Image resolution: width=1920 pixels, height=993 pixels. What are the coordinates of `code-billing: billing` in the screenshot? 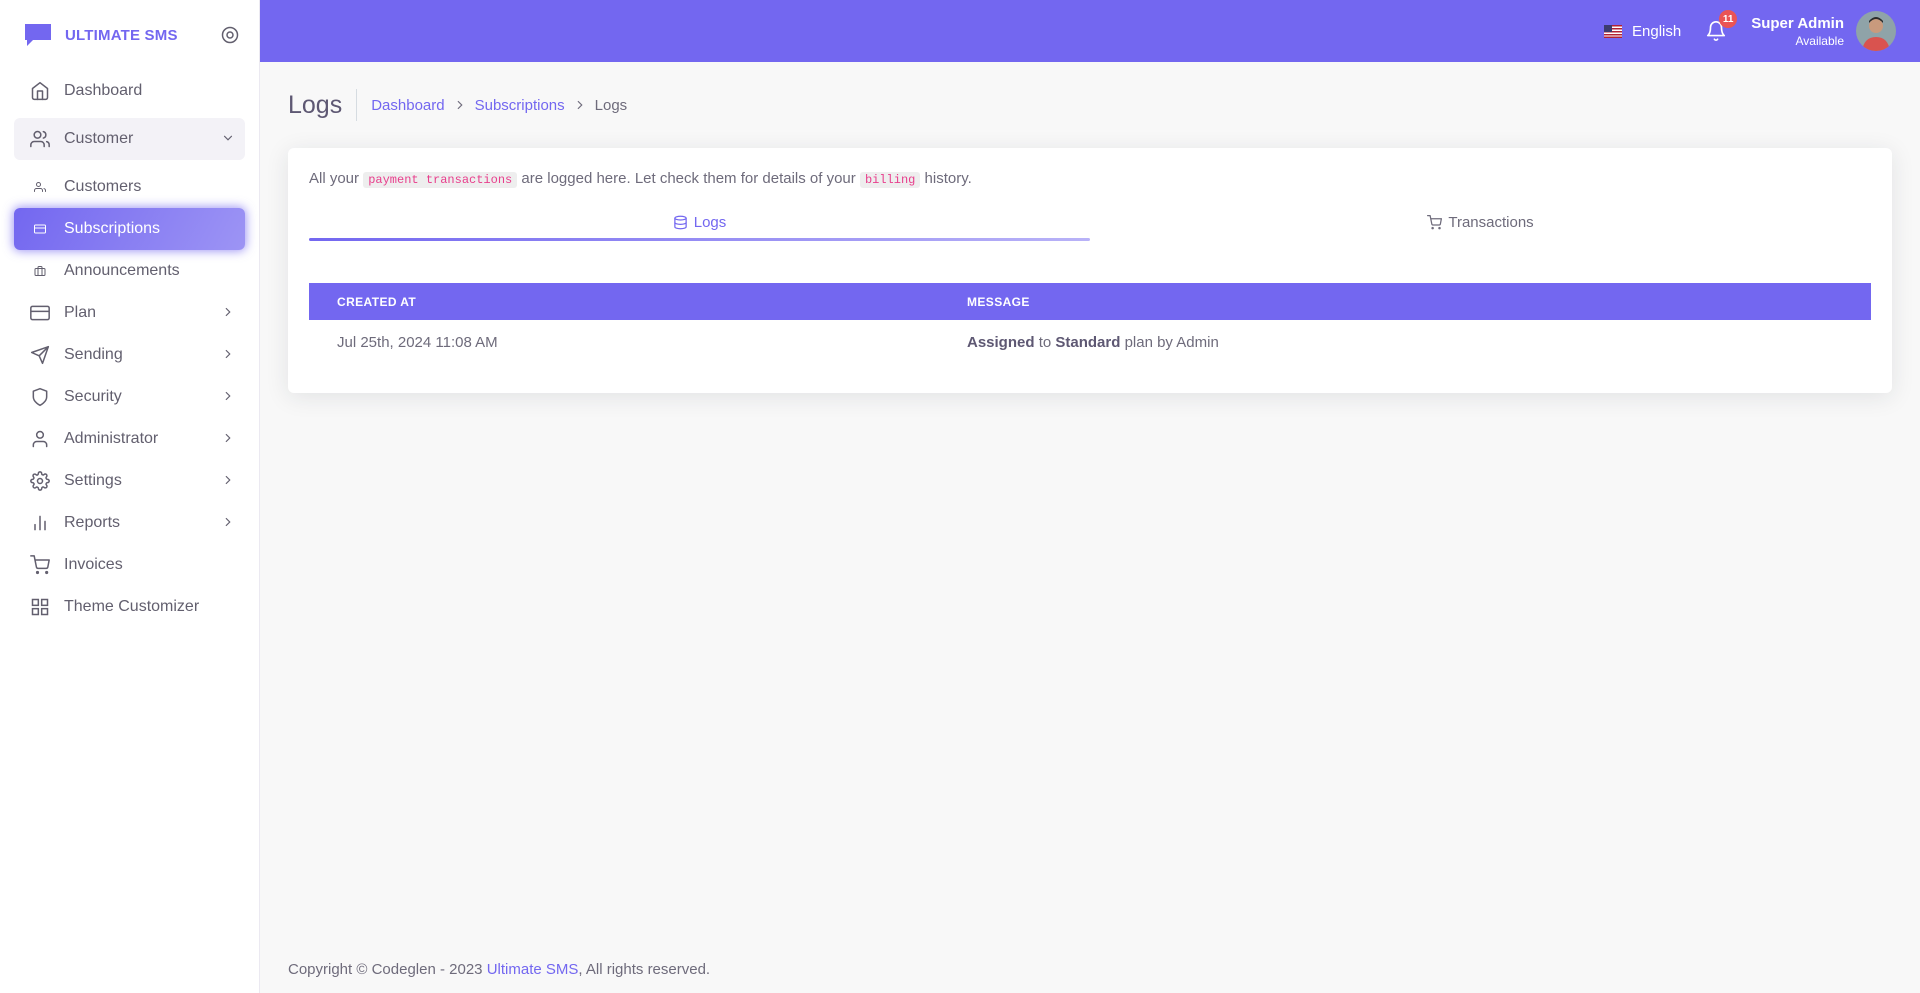 It's located at (890, 180).